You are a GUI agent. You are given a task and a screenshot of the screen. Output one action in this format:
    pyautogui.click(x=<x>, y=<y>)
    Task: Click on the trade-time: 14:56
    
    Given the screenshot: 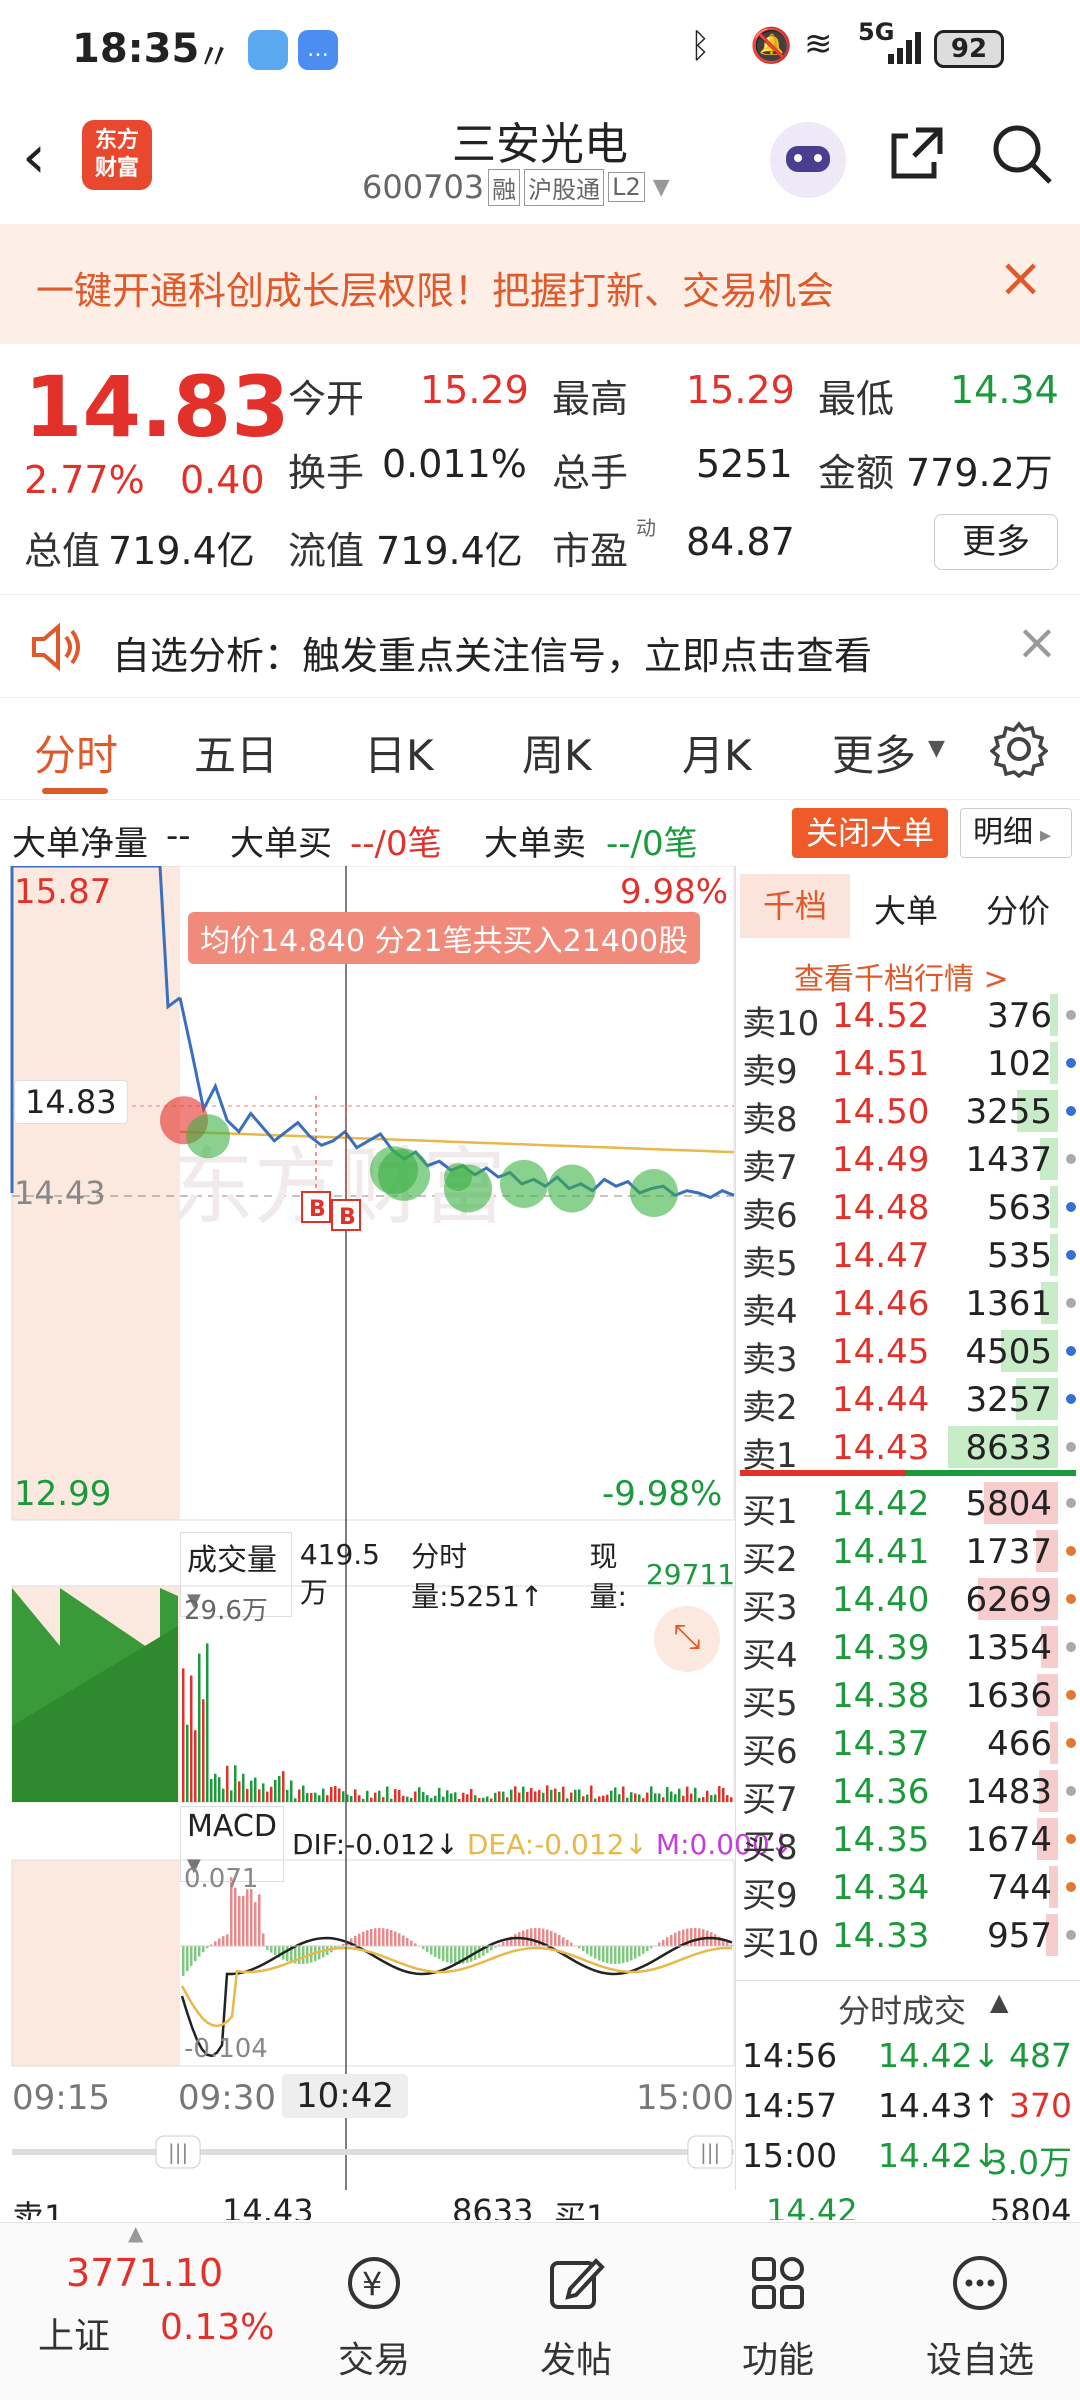 What is the action you would take?
    pyautogui.click(x=789, y=2055)
    